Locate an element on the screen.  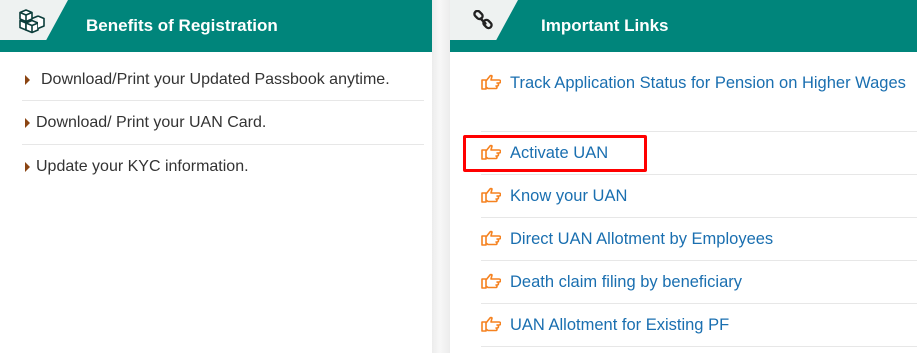
benefit-item: Download/ Print your UAN Card. is located at coordinates (223, 123).